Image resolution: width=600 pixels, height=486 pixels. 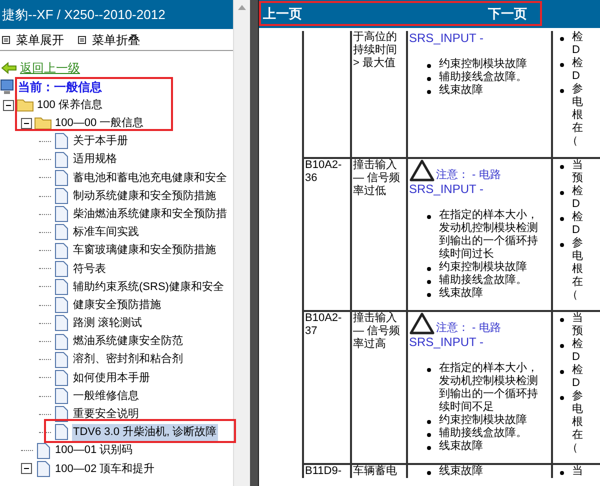 I want to click on tree-item: 100 保养信息, so click(x=70, y=105).